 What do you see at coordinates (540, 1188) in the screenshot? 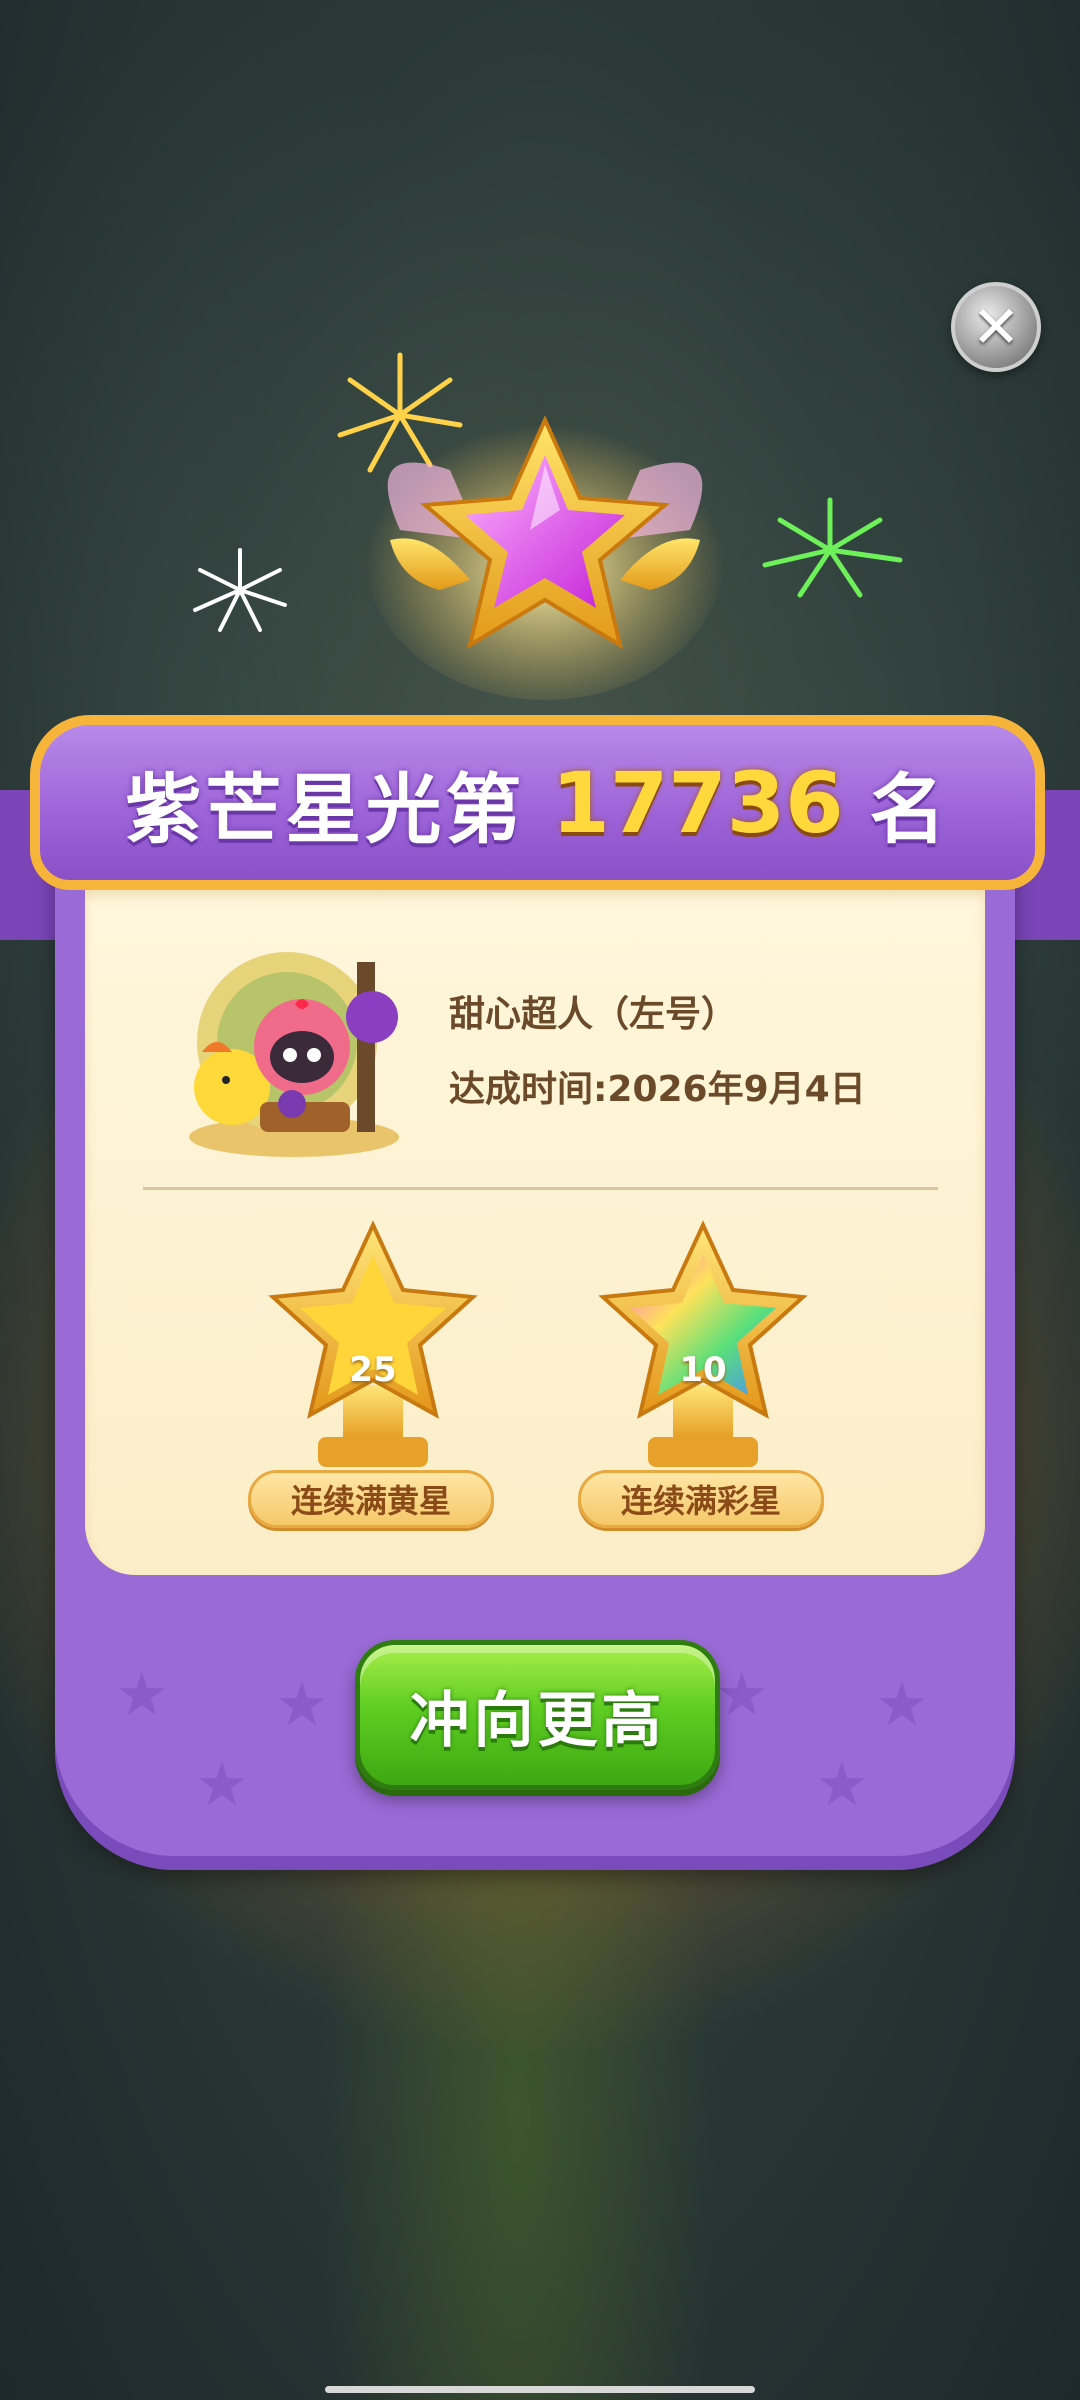
I see `divider` at bounding box center [540, 1188].